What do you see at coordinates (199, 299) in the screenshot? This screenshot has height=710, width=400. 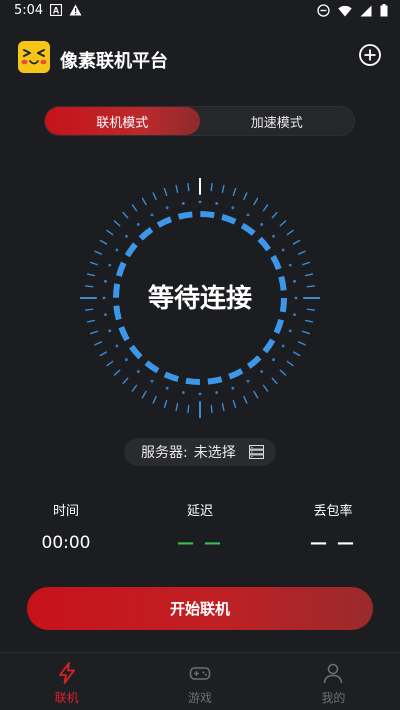 I see `connection-status-text: 等待连接` at bounding box center [199, 299].